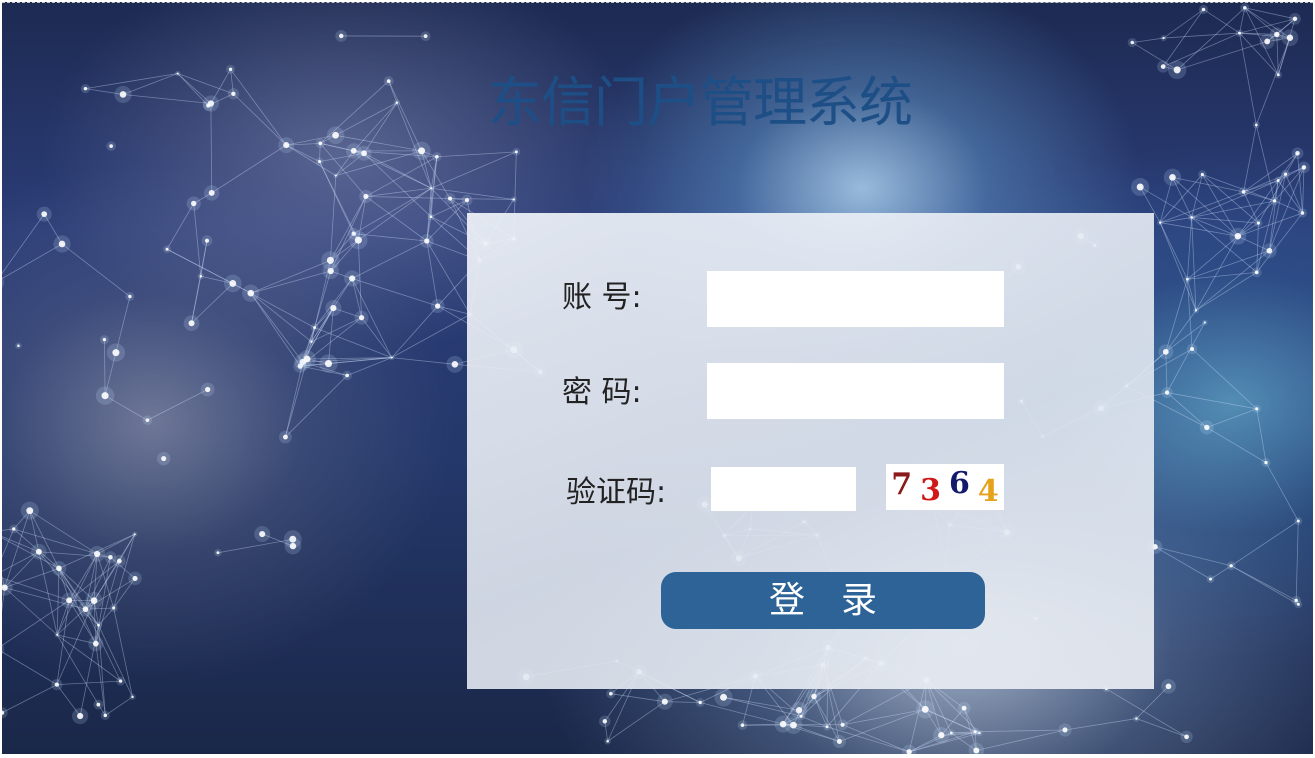  What do you see at coordinates (988, 491) in the screenshot?
I see `captcha-digit: 4` at bounding box center [988, 491].